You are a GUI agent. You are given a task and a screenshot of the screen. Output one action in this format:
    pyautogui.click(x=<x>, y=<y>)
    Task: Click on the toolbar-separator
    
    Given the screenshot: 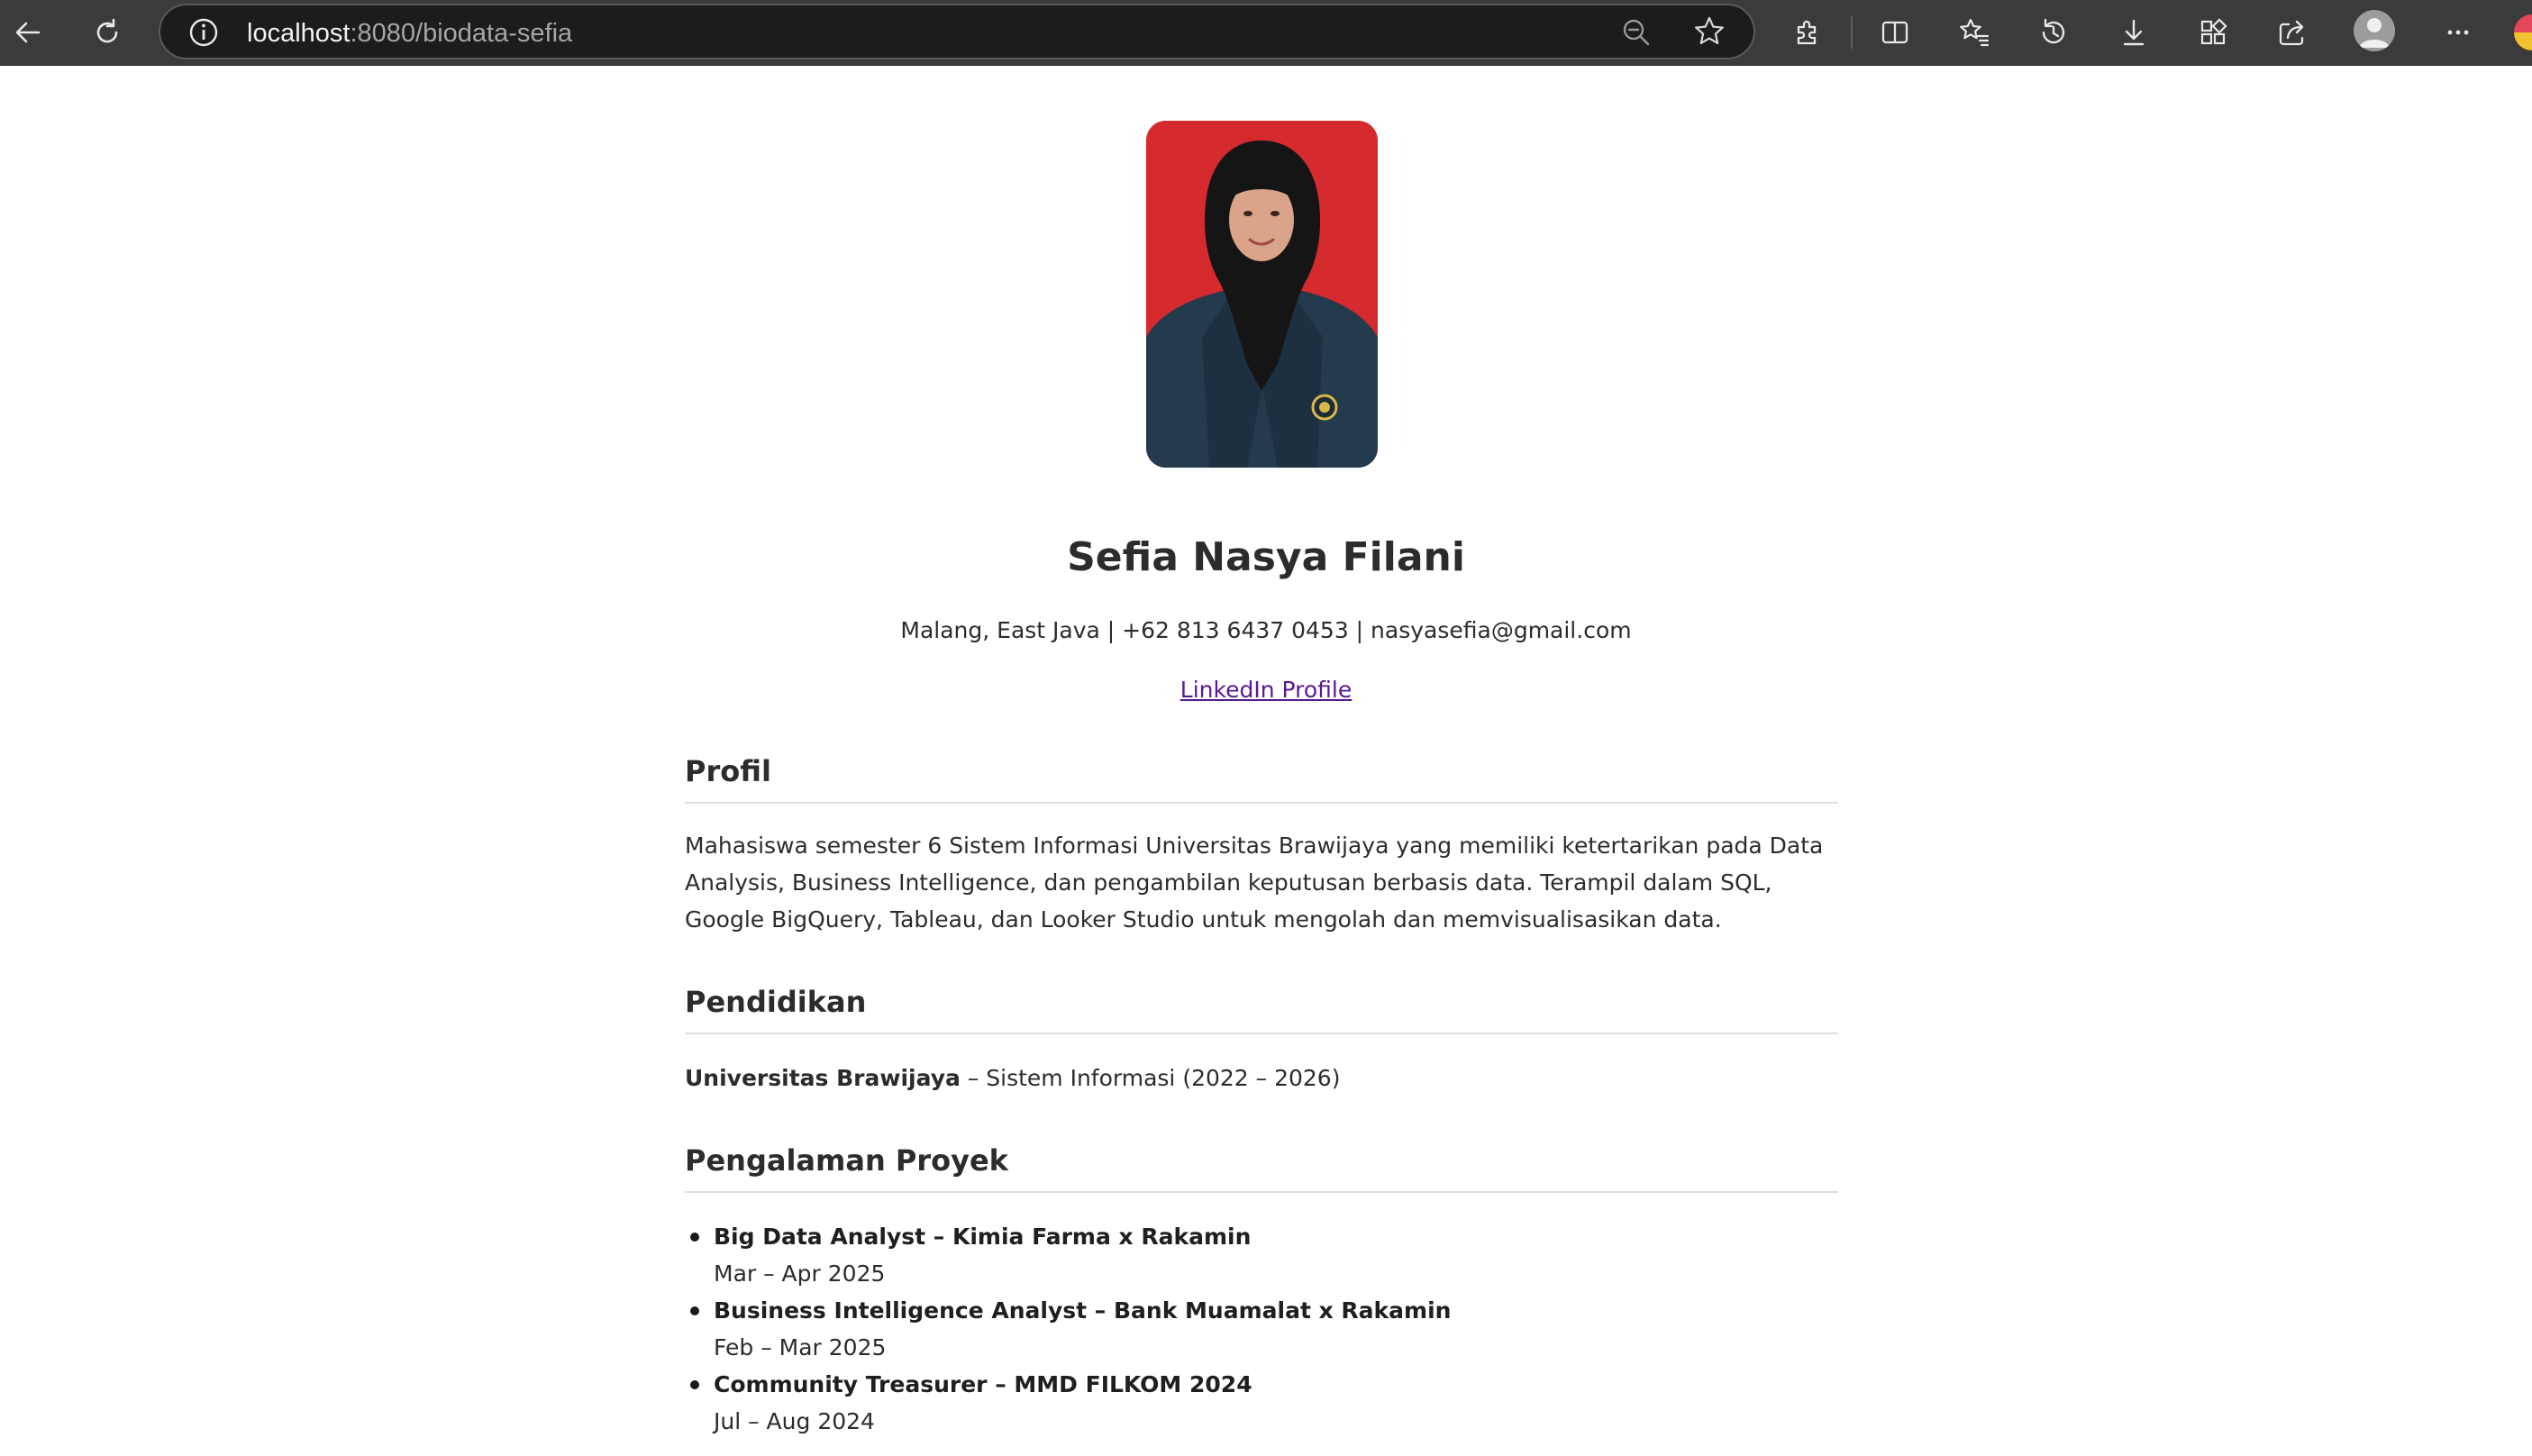 What is the action you would take?
    pyautogui.click(x=1852, y=33)
    